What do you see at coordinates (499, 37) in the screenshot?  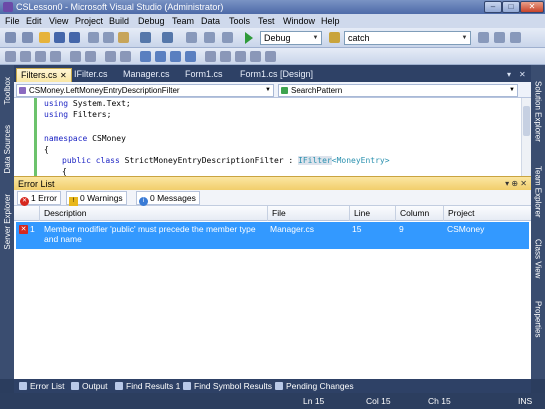 I see `solution-explorer-icon` at bounding box center [499, 37].